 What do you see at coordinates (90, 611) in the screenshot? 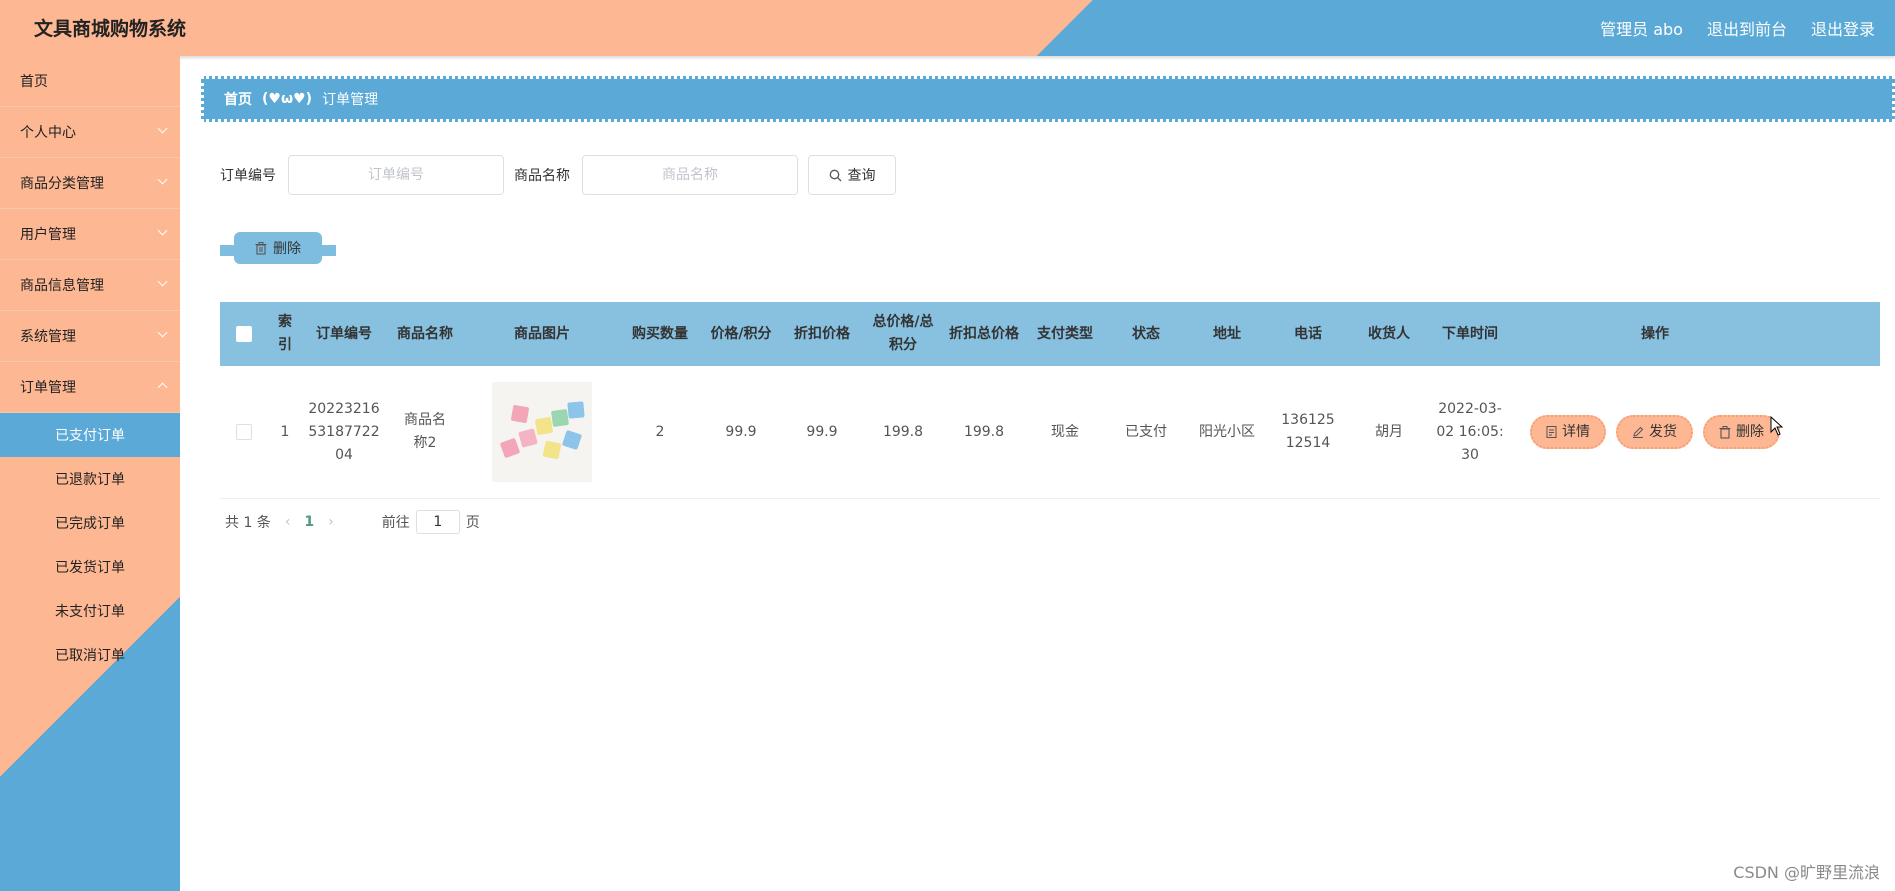
I see `submenu-item-unpaid-orders: 未支付订单` at bounding box center [90, 611].